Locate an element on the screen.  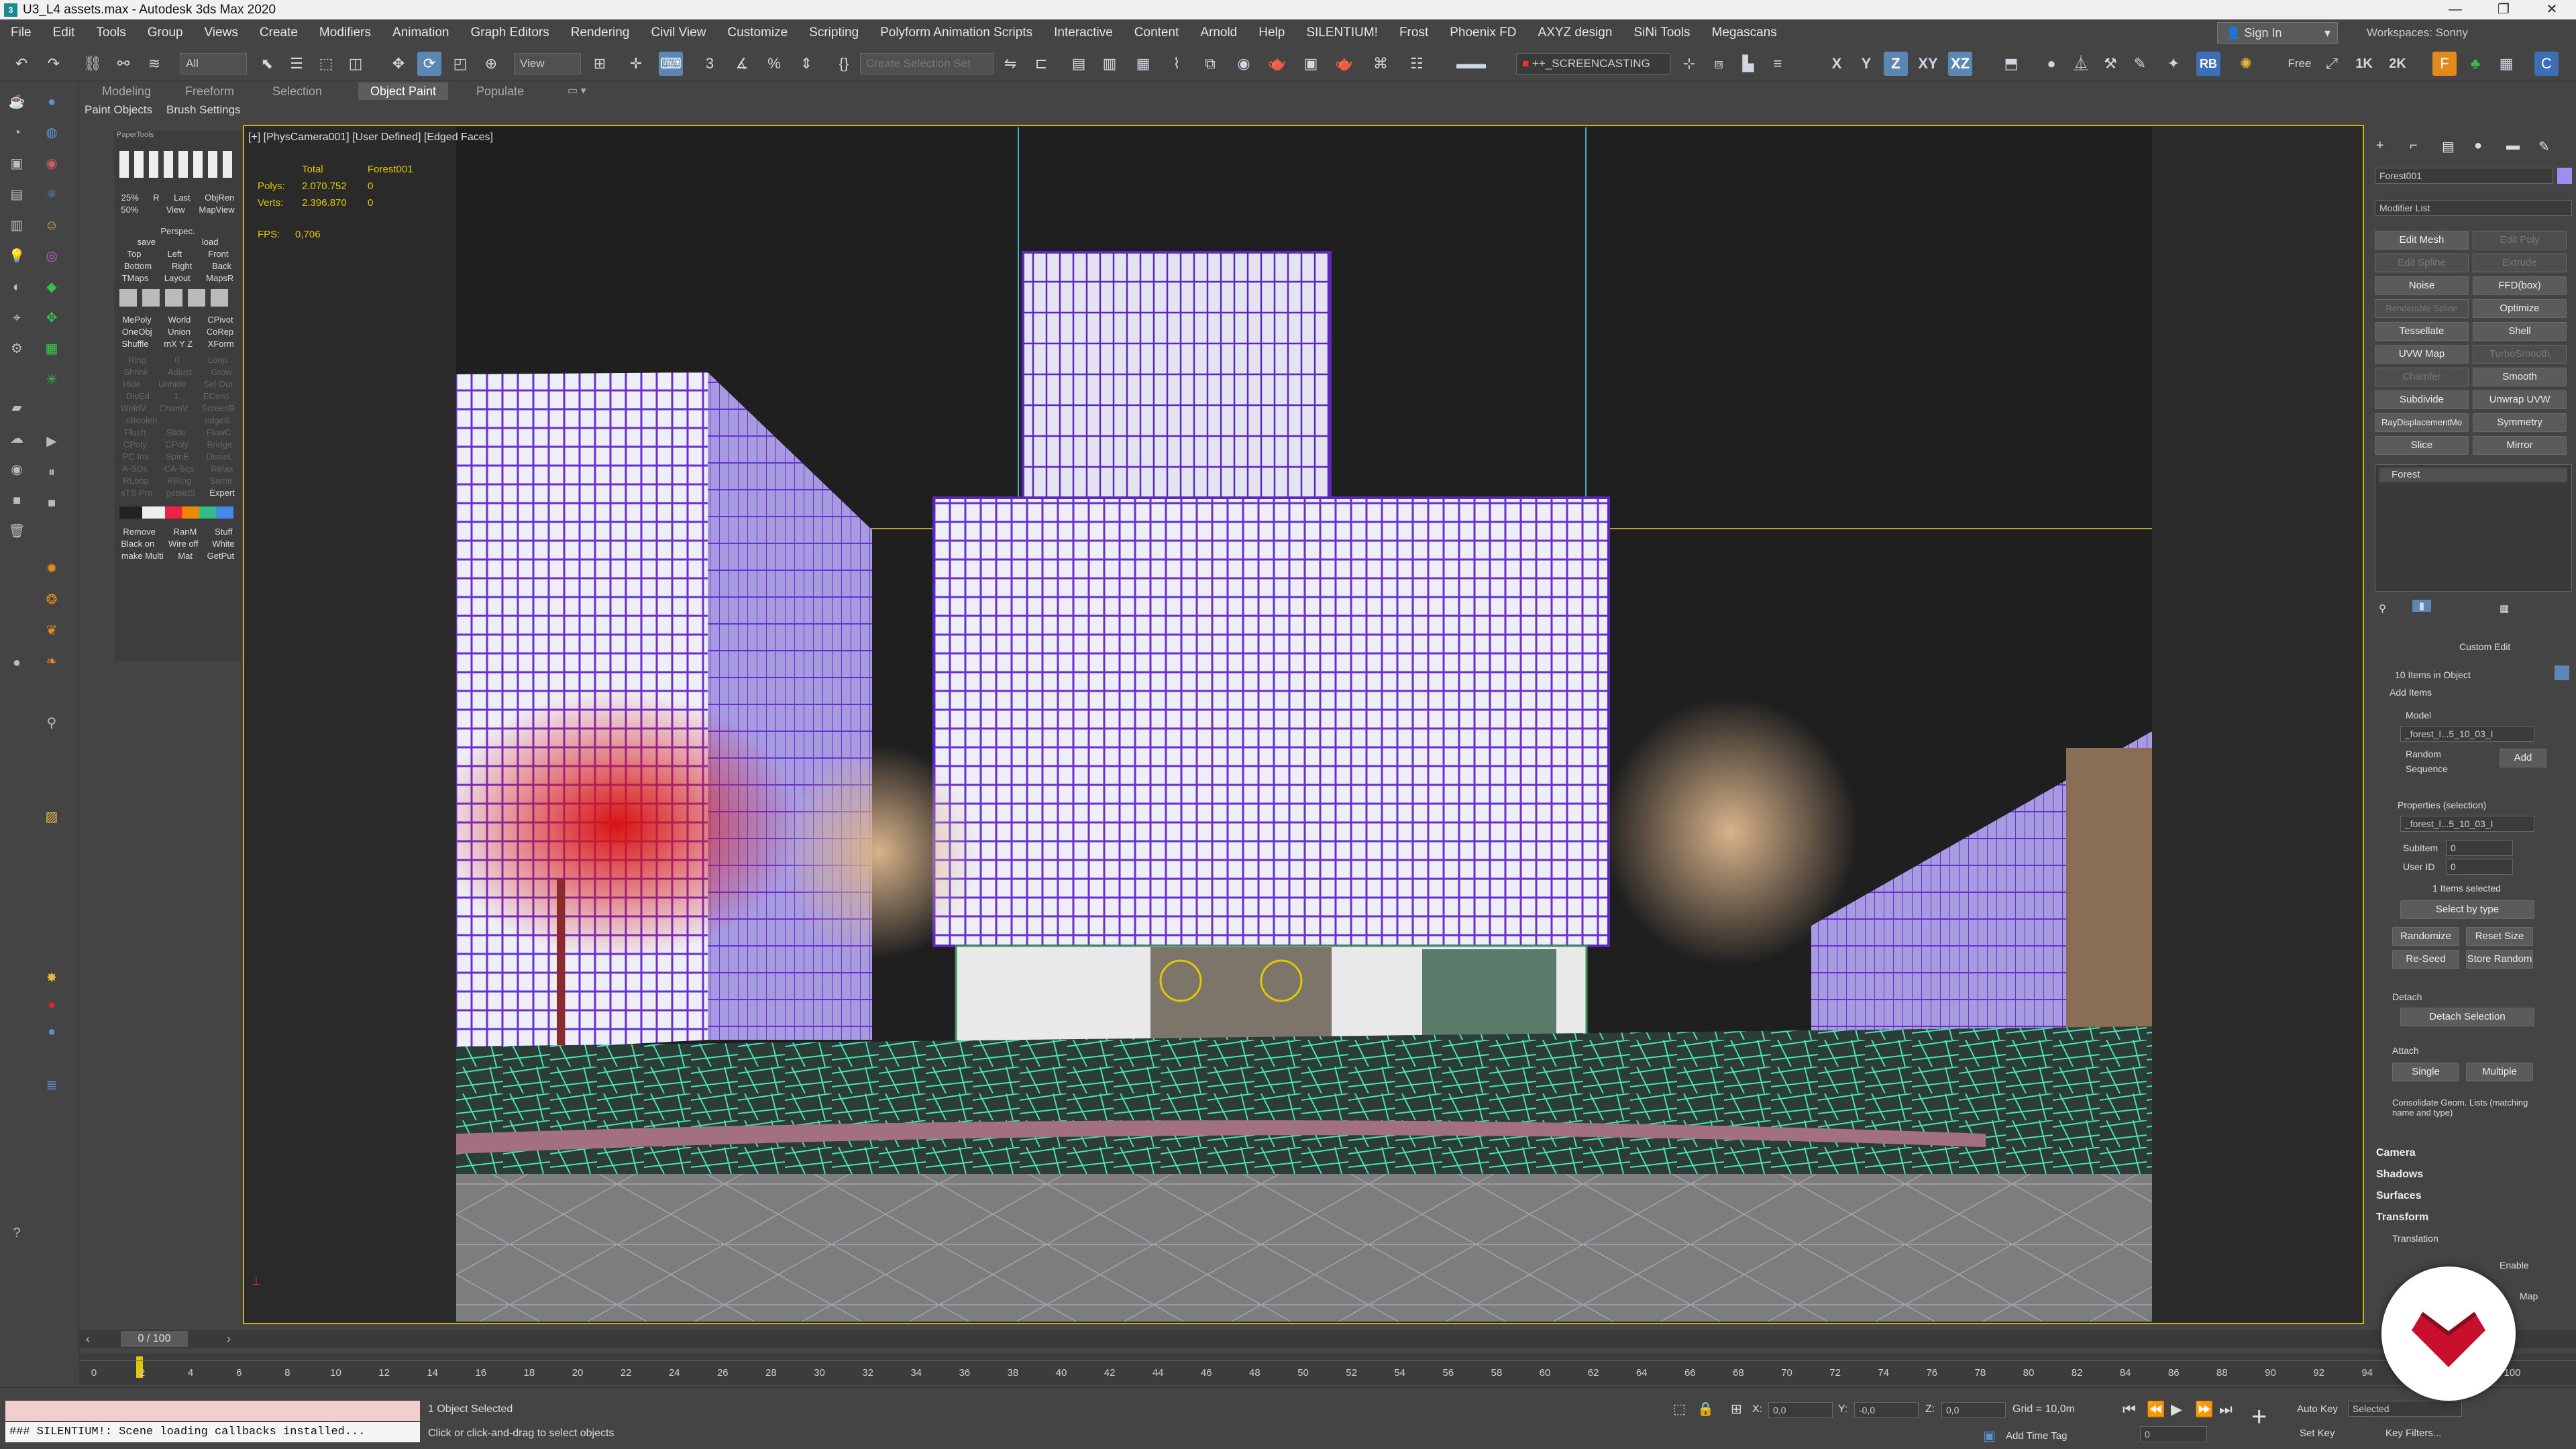
align-objects-icon: ▙ is located at coordinates (1748, 64).